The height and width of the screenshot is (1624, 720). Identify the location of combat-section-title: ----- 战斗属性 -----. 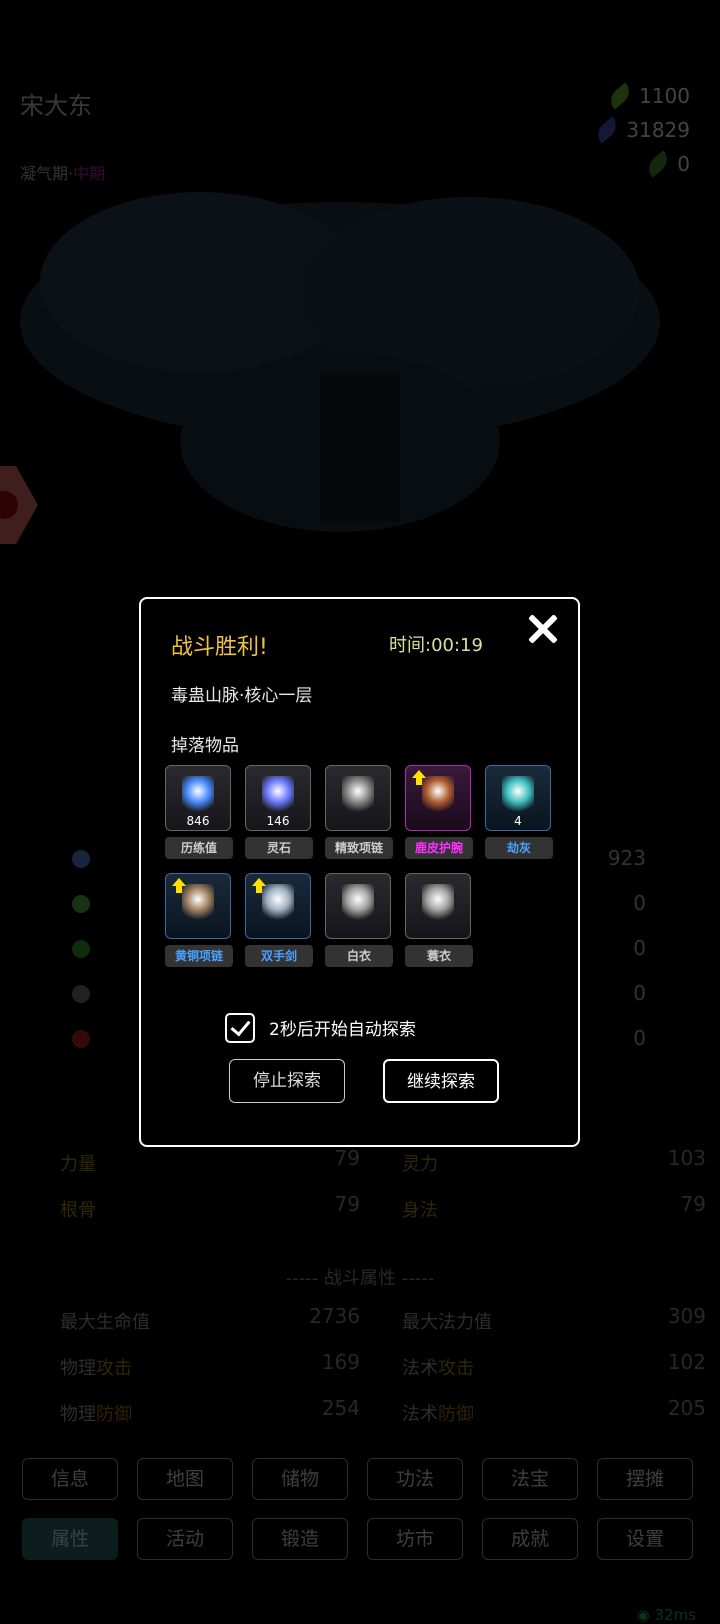
(360, 1278).